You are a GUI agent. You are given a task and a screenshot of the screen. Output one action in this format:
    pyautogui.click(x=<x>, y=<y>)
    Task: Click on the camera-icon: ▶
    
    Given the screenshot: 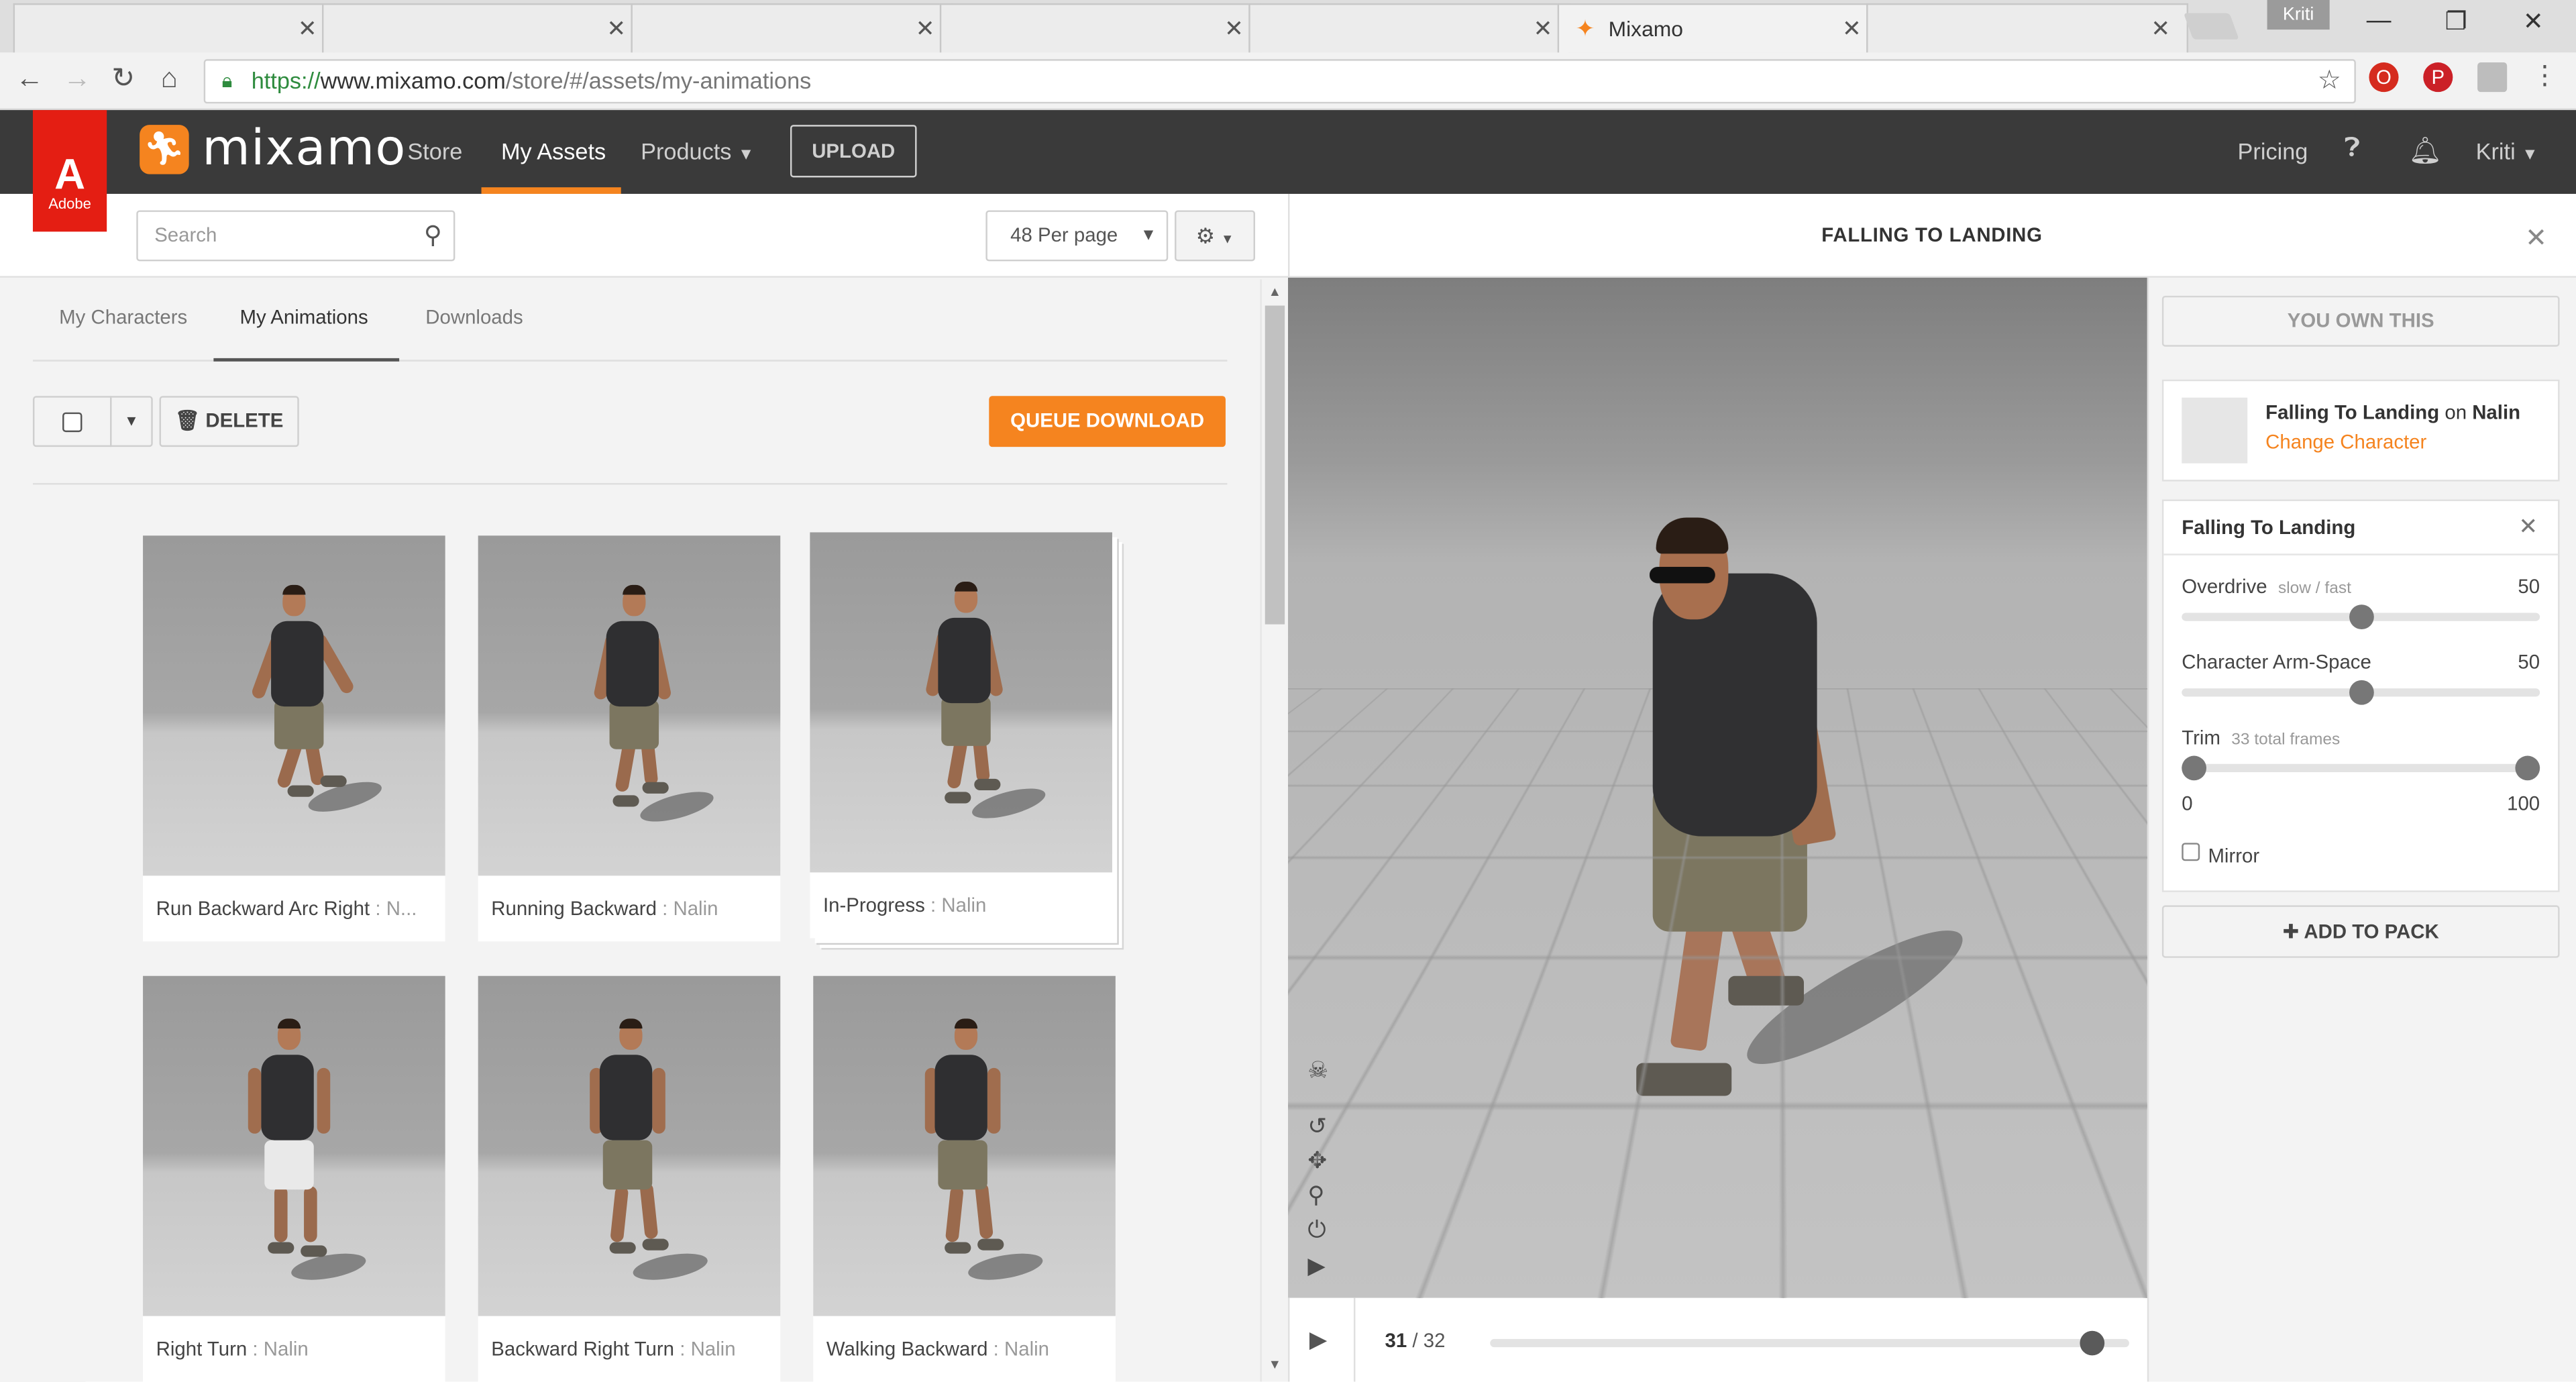 What is the action you would take?
    pyautogui.click(x=1316, y=1266)
    